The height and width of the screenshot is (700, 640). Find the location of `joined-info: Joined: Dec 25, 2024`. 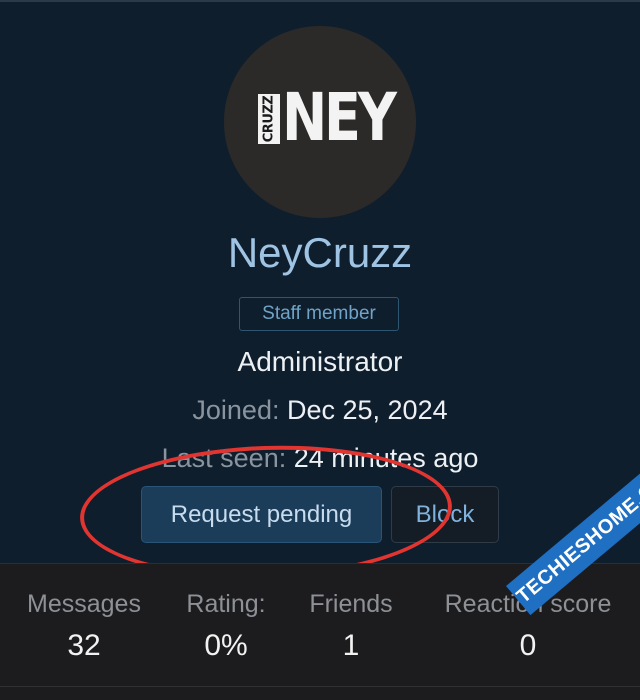

joined-info: Joined: Dec 25, 2024 is located at coordinates (320, 410).